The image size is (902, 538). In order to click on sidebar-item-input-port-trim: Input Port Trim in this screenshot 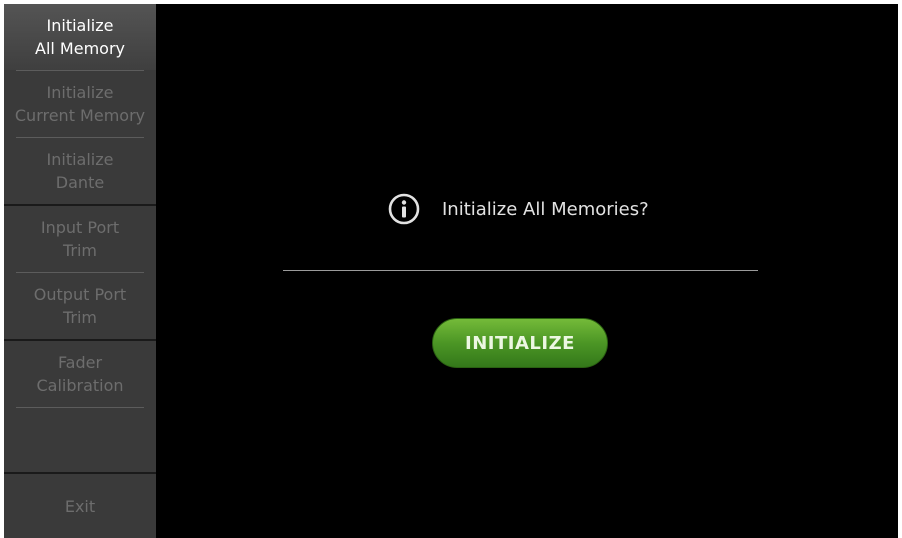, I will do `click(80, 239)`.